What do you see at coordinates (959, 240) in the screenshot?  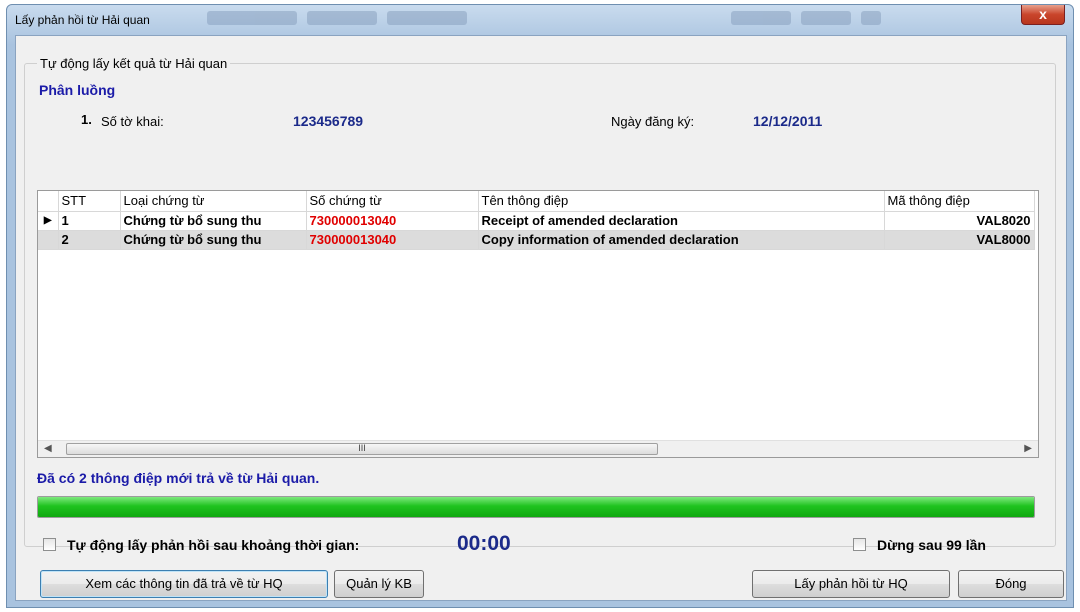 I see `cell-message-code: VAL8000` at bounding box center [959, 240].